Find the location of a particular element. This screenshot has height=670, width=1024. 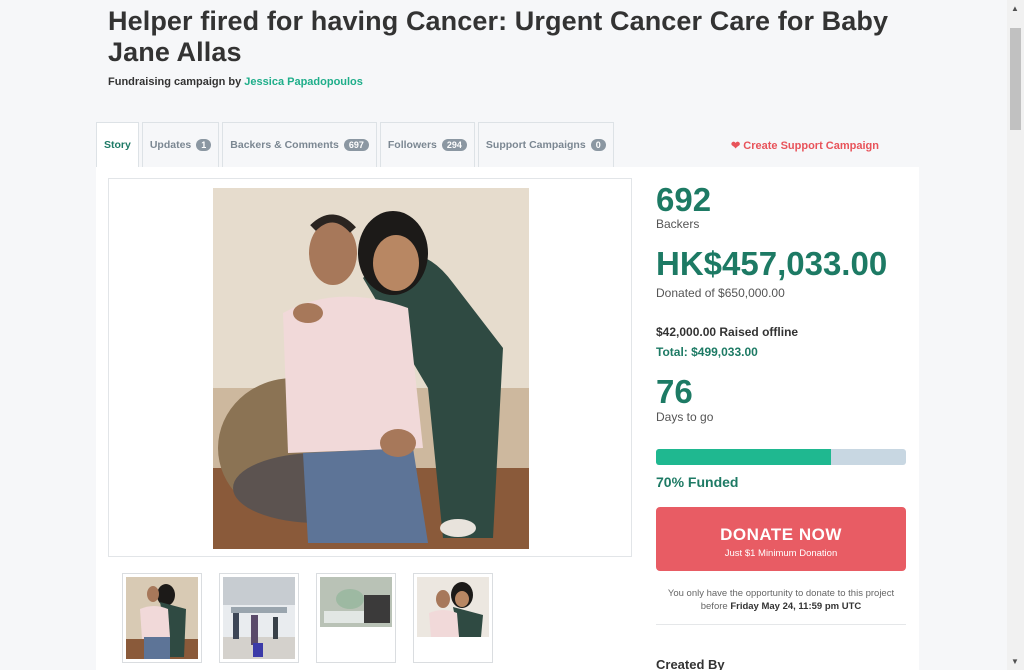

tab-followers-count: 294 is located at coordinates (454, 145).